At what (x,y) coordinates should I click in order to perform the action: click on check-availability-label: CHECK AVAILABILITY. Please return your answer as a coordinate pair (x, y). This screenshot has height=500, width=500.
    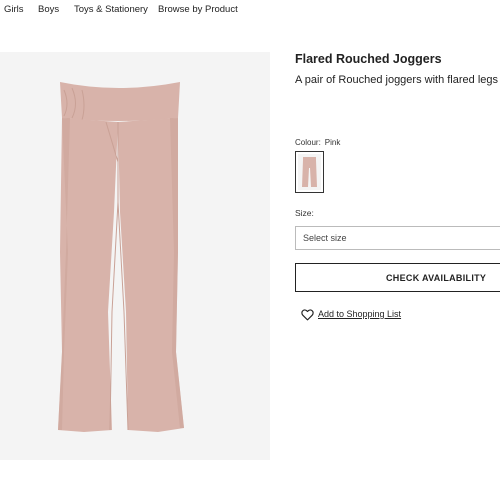
    Looking at the image, I should click on (436, 278).